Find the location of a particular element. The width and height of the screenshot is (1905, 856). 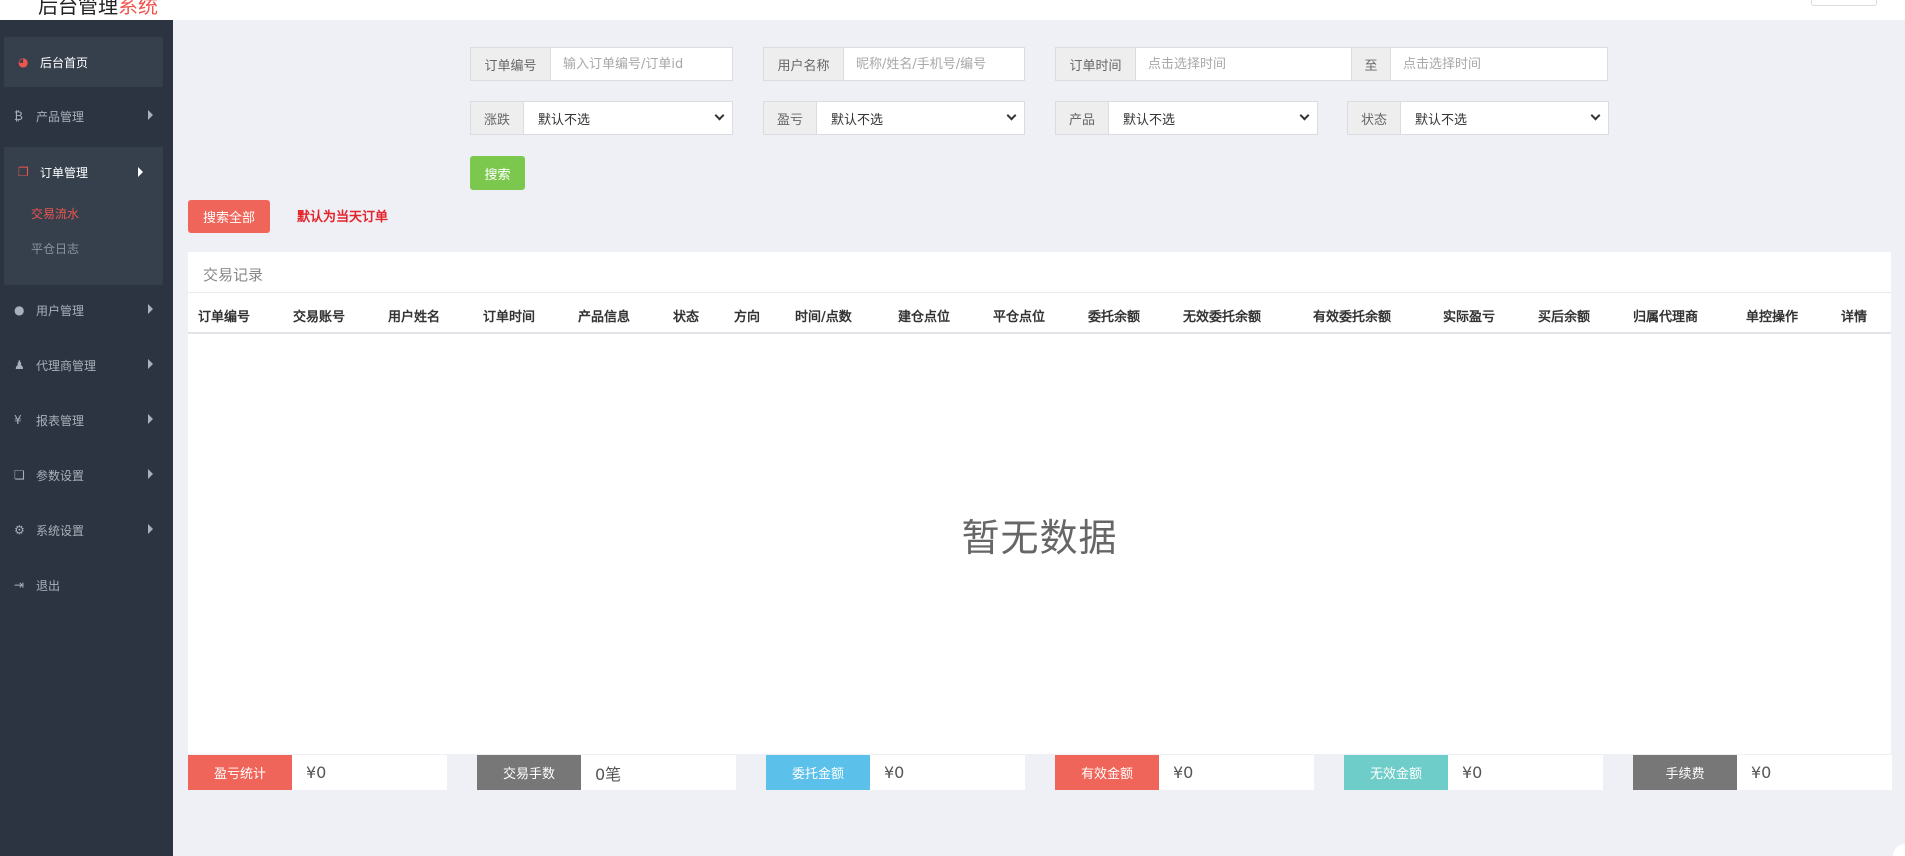

files-icon: ❏ is located at coordinates (19, 475).